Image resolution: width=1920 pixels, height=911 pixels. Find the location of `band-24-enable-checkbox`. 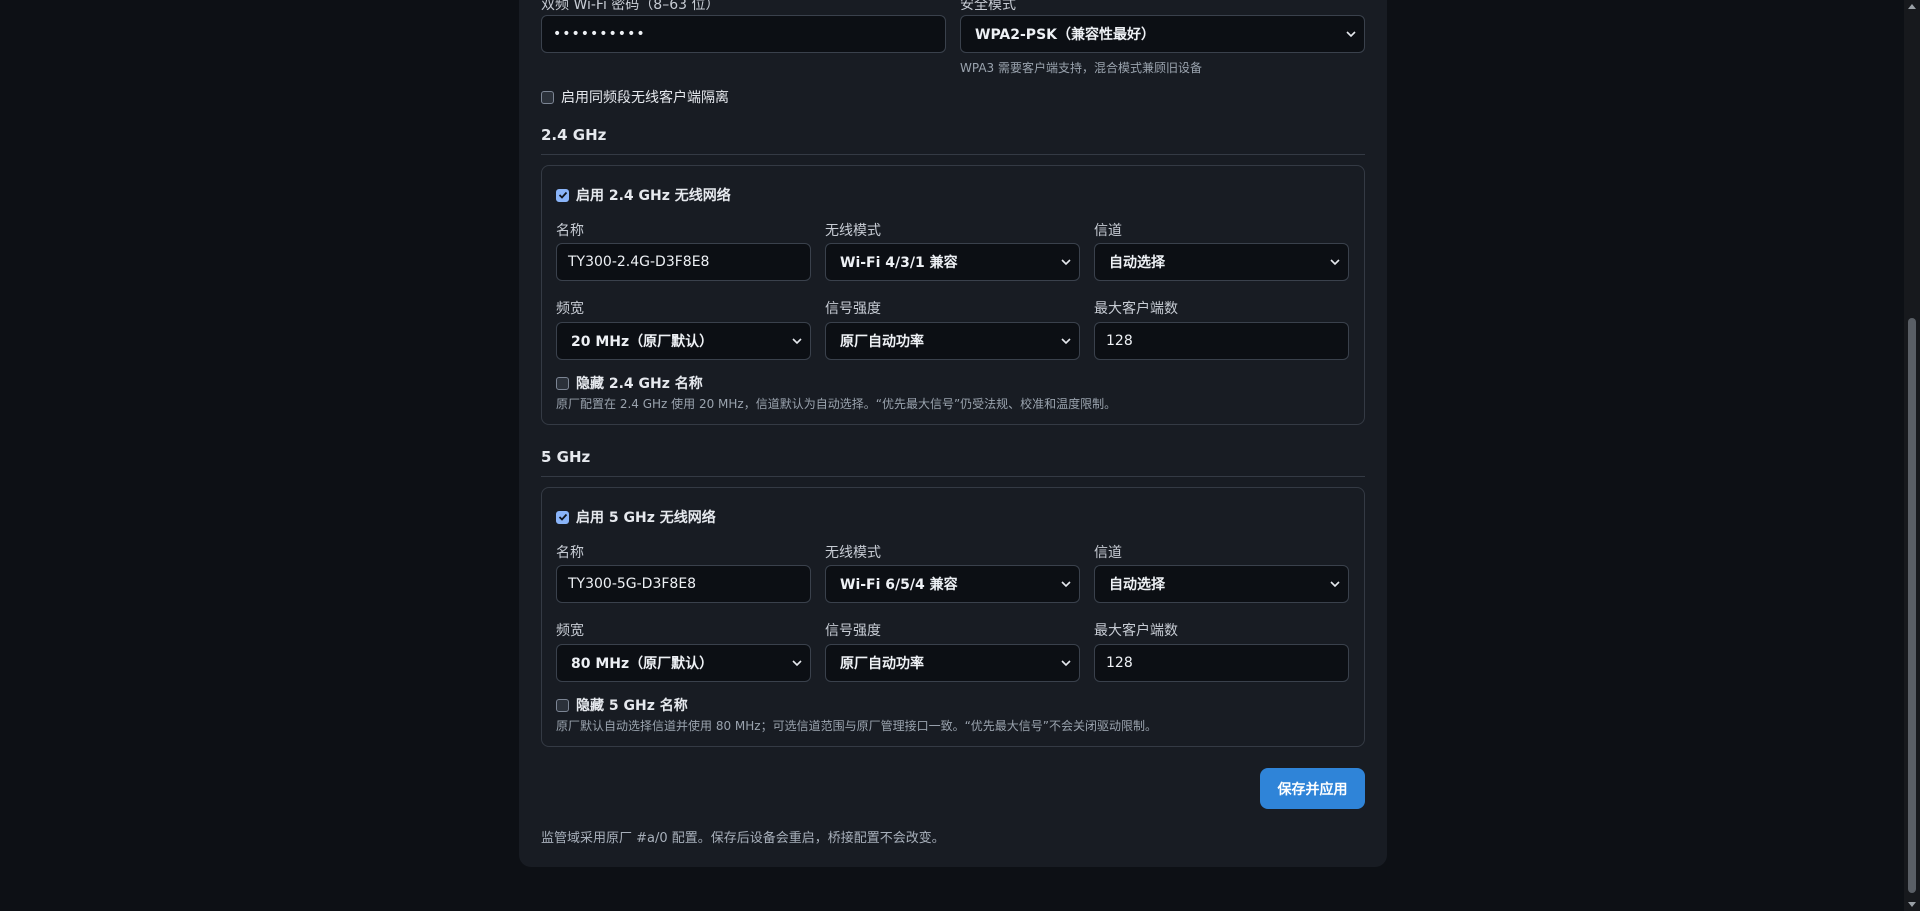

band-24-enable-checkbox is located at coordinates (562, 195).